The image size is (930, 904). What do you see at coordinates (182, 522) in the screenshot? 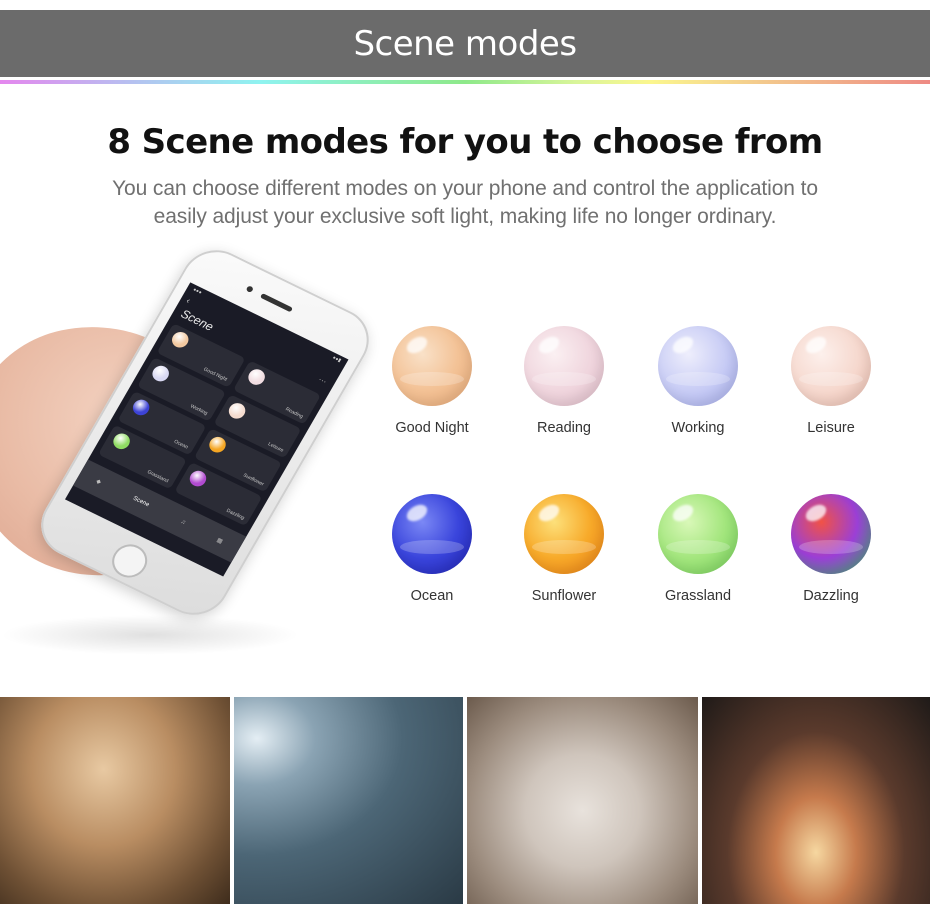
I see `music-icon: ♫` at bounding box center [182, 522].